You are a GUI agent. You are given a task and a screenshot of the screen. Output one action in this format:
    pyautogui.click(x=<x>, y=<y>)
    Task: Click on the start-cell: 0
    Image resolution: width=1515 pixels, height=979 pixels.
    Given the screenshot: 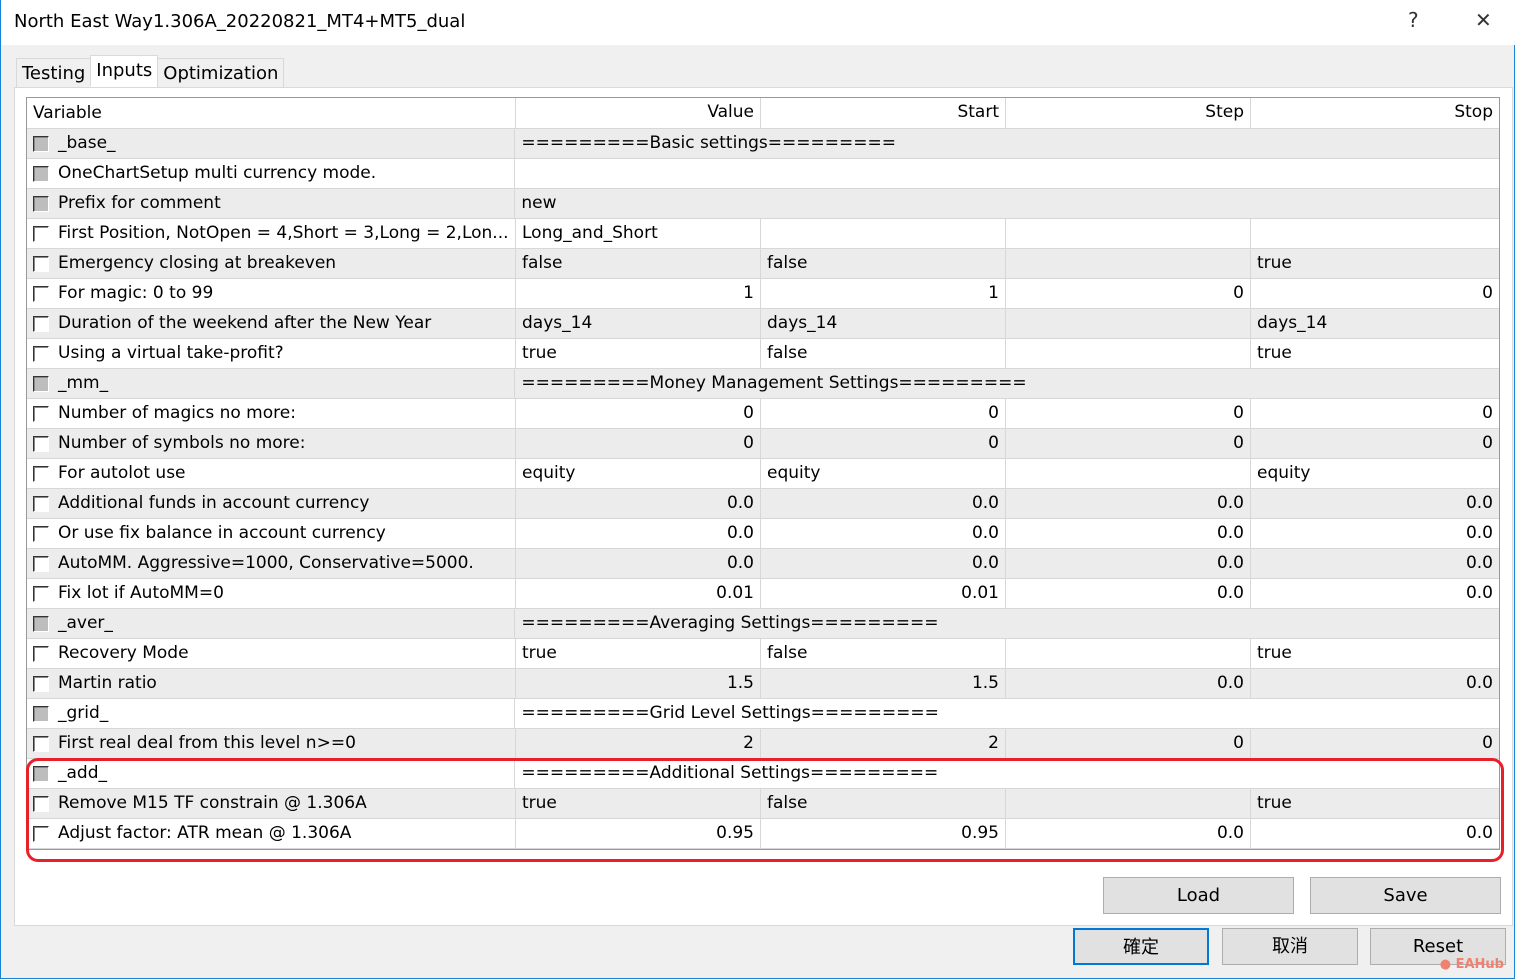 What is the action you would take?
    pyautogui.click(x=883, y=443)
    